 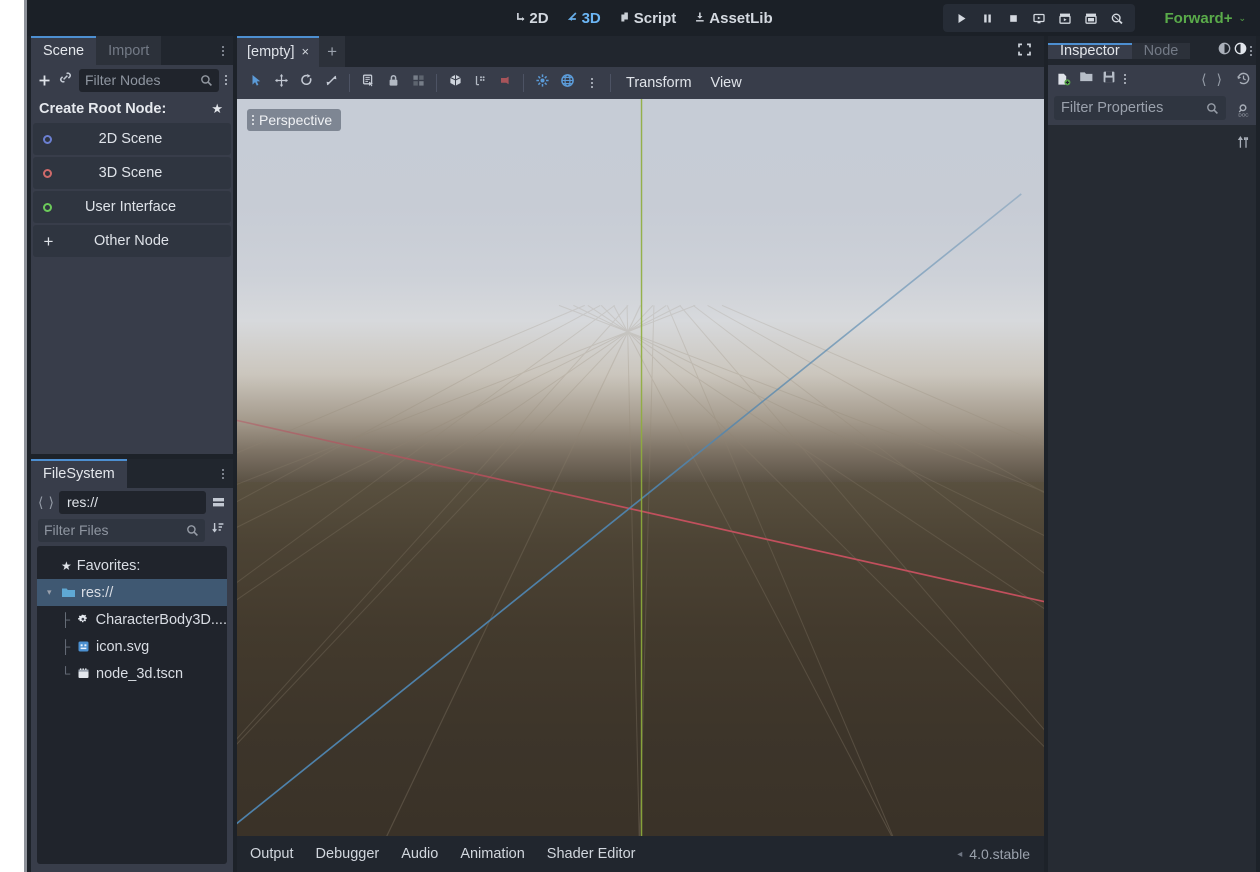 I want to click on image-icon, so click(x=83, y=646).